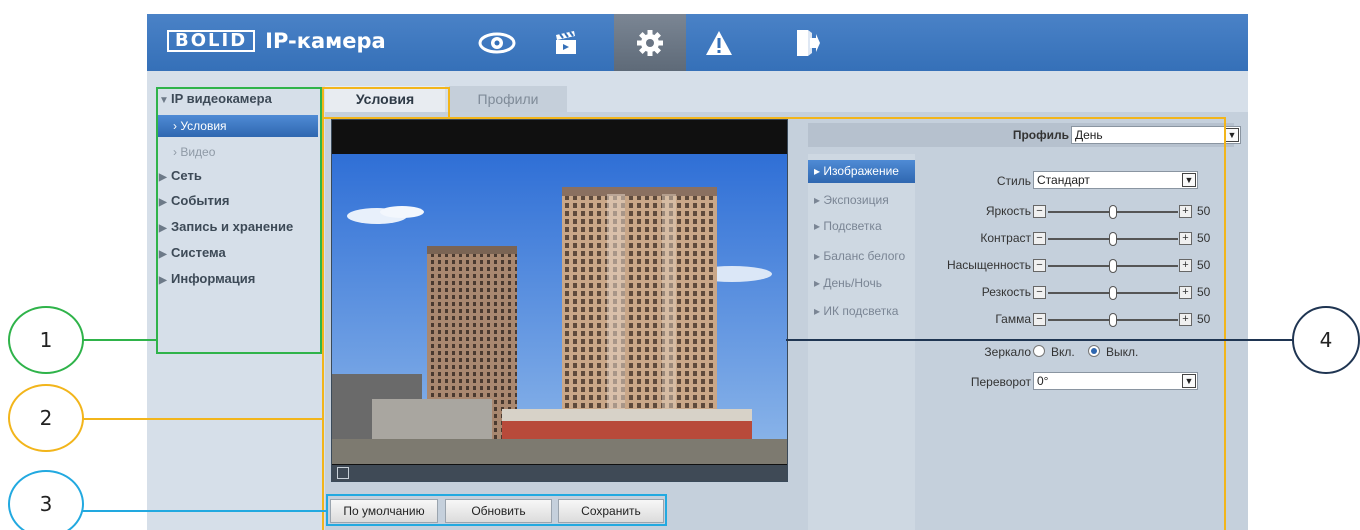 This screenshot has width=1360, height=530. I want to click on top-navigation-bar: BOLID IP-камера, so click(697, 42).